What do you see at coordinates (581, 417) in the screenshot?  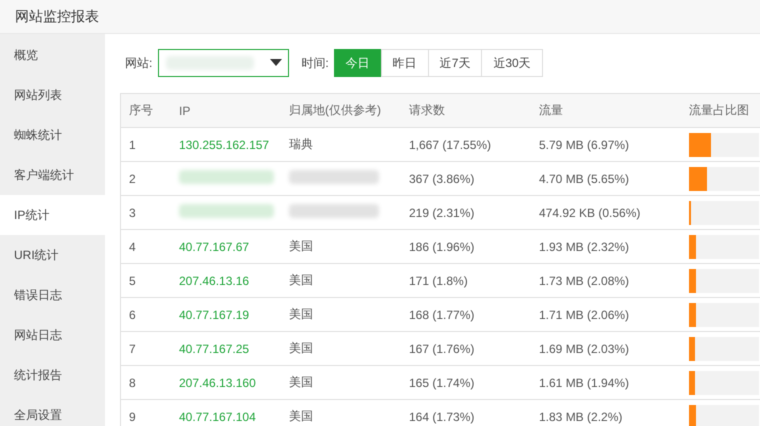 I see `table-cell-text: 1.83 MB (2.2%)` at bounding box center [581, 417].